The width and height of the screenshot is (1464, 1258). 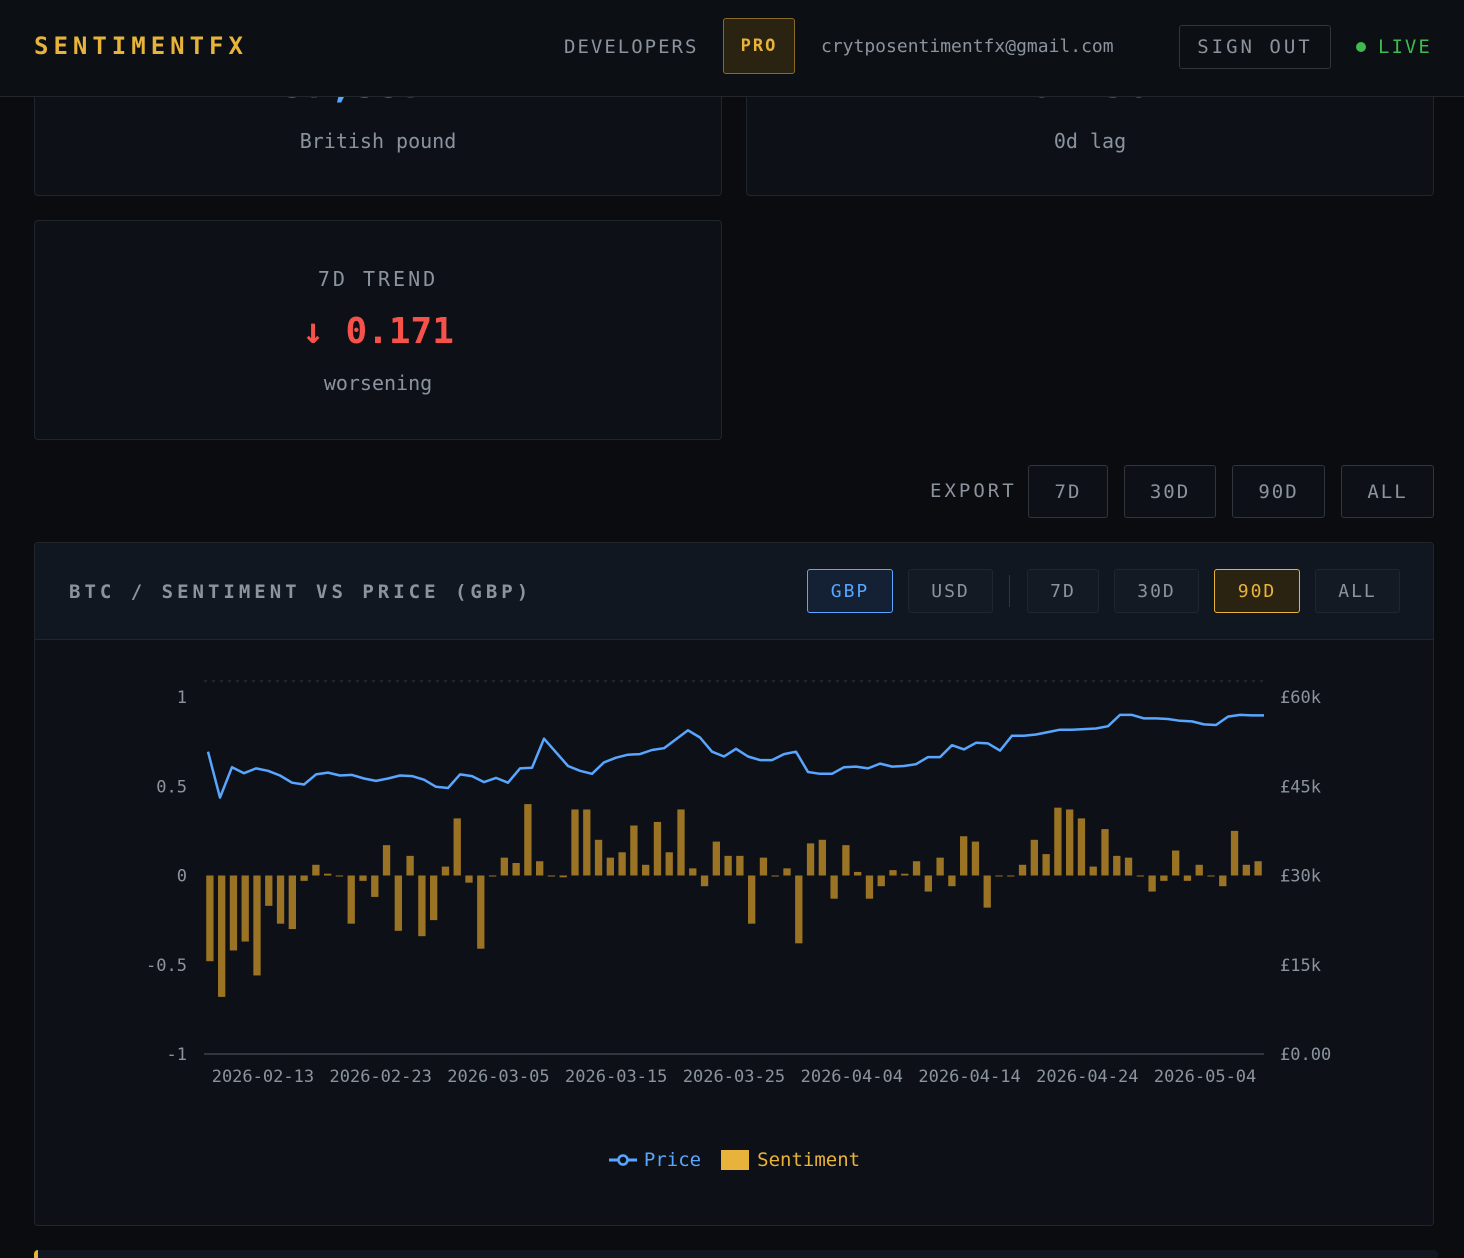 What do you see at coordinates (166, 966) in the screenshot?
I see `left-tick-label: -0.5` at bounding box center [166, 966].